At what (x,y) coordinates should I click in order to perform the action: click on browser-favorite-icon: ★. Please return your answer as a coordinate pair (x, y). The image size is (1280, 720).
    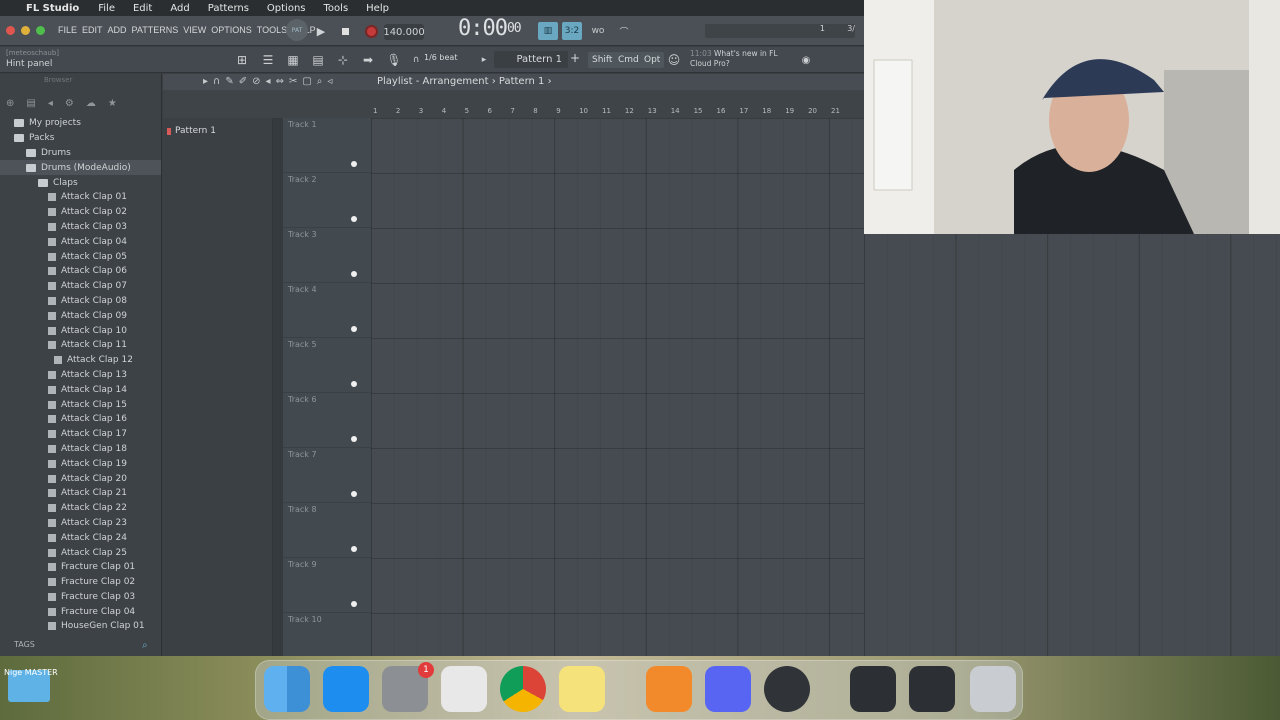
    Looking at the image, I should click on (112, 103).